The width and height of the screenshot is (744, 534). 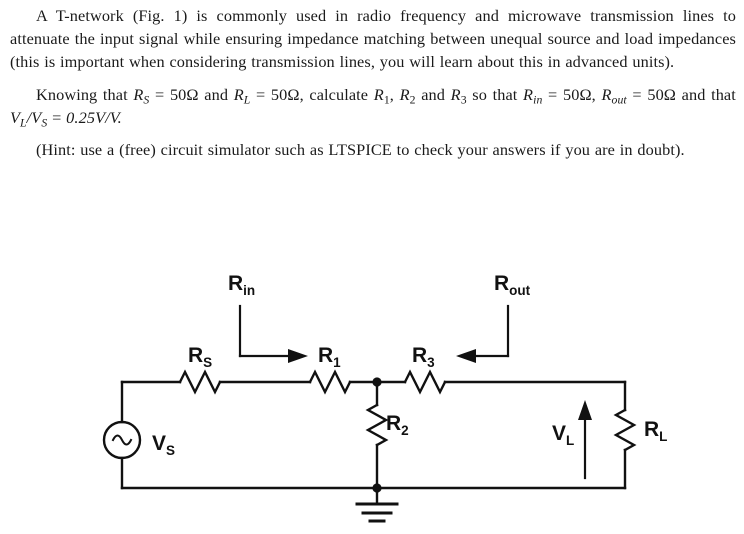 I want to click on symbol-r2-subscript: 2, so click(x=412, y=99).